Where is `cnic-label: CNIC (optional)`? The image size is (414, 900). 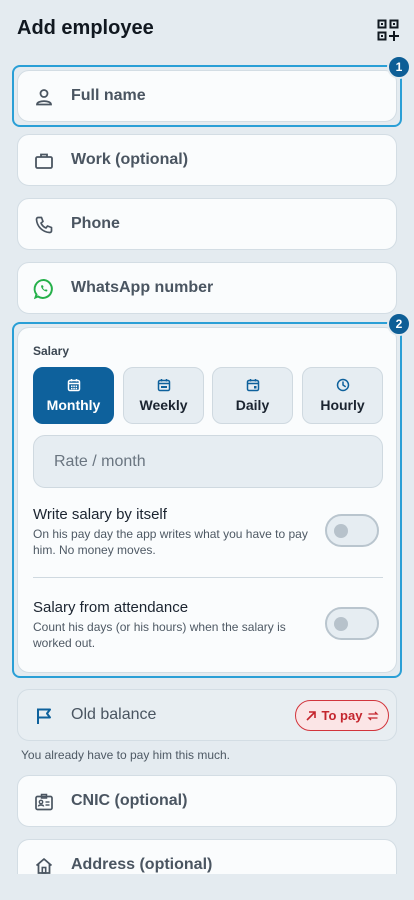
cnic-label: CNIC (optional) is located at coordinates (129, 800).